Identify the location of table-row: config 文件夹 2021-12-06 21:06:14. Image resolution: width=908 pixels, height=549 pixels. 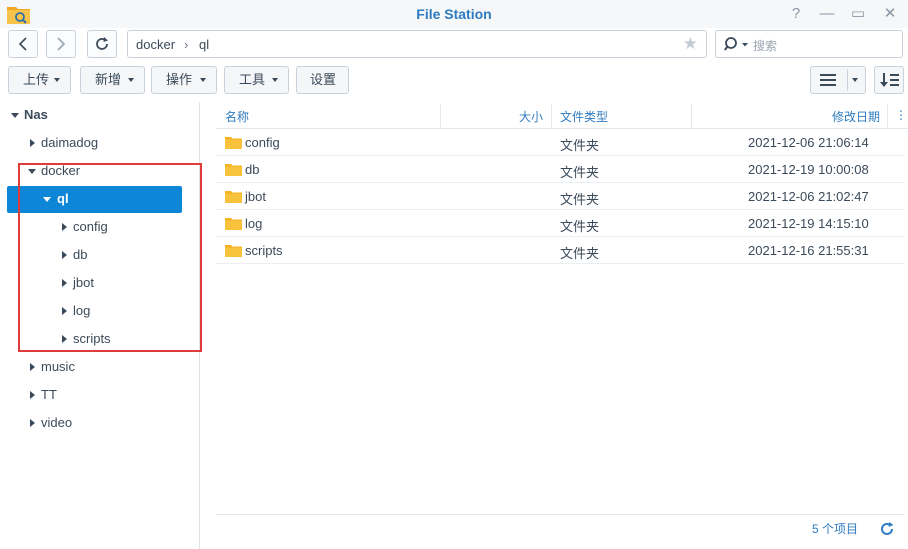
(560, 142).